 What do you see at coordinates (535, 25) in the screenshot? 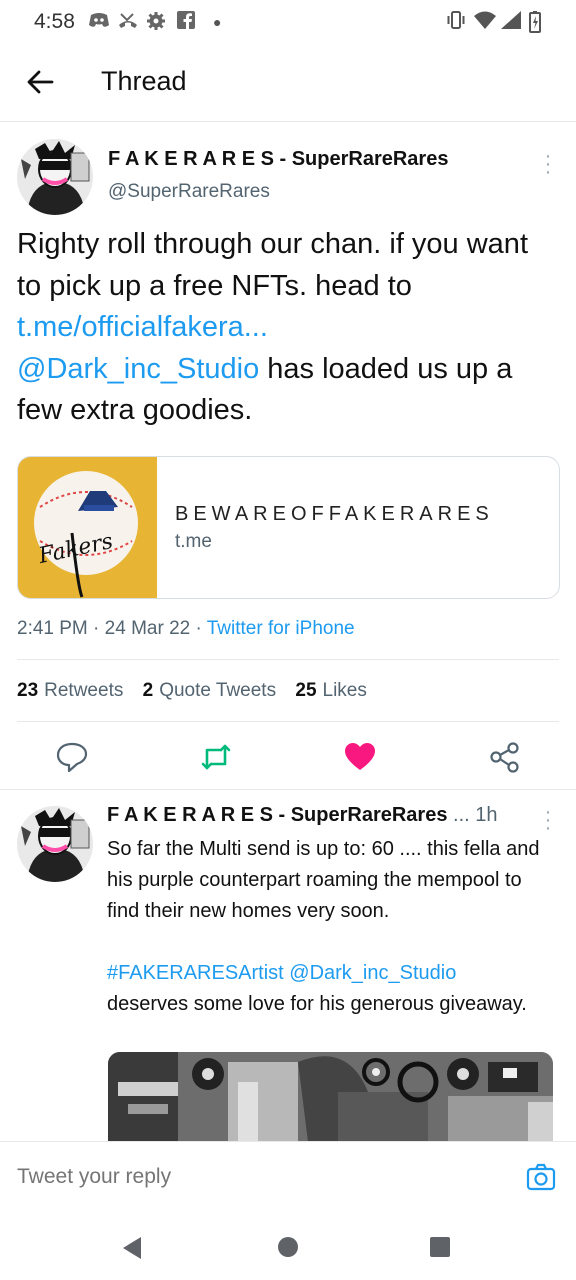
I see `battery-icon` at bounding box center [535, 25].